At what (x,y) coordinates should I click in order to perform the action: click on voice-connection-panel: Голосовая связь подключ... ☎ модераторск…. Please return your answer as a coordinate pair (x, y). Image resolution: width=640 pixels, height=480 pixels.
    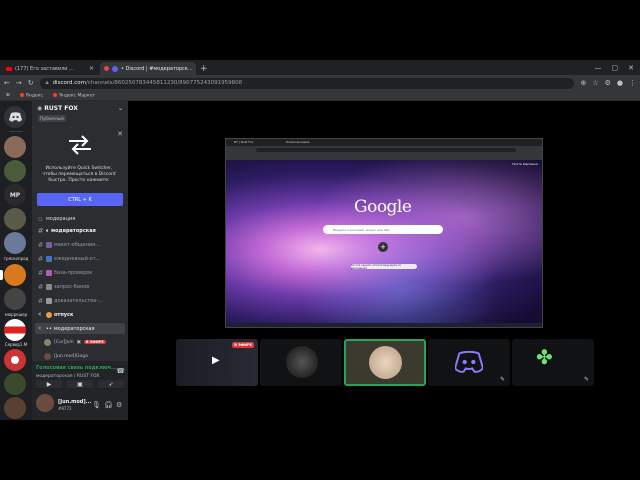
    Looking at the image, I should click on (80, 375).